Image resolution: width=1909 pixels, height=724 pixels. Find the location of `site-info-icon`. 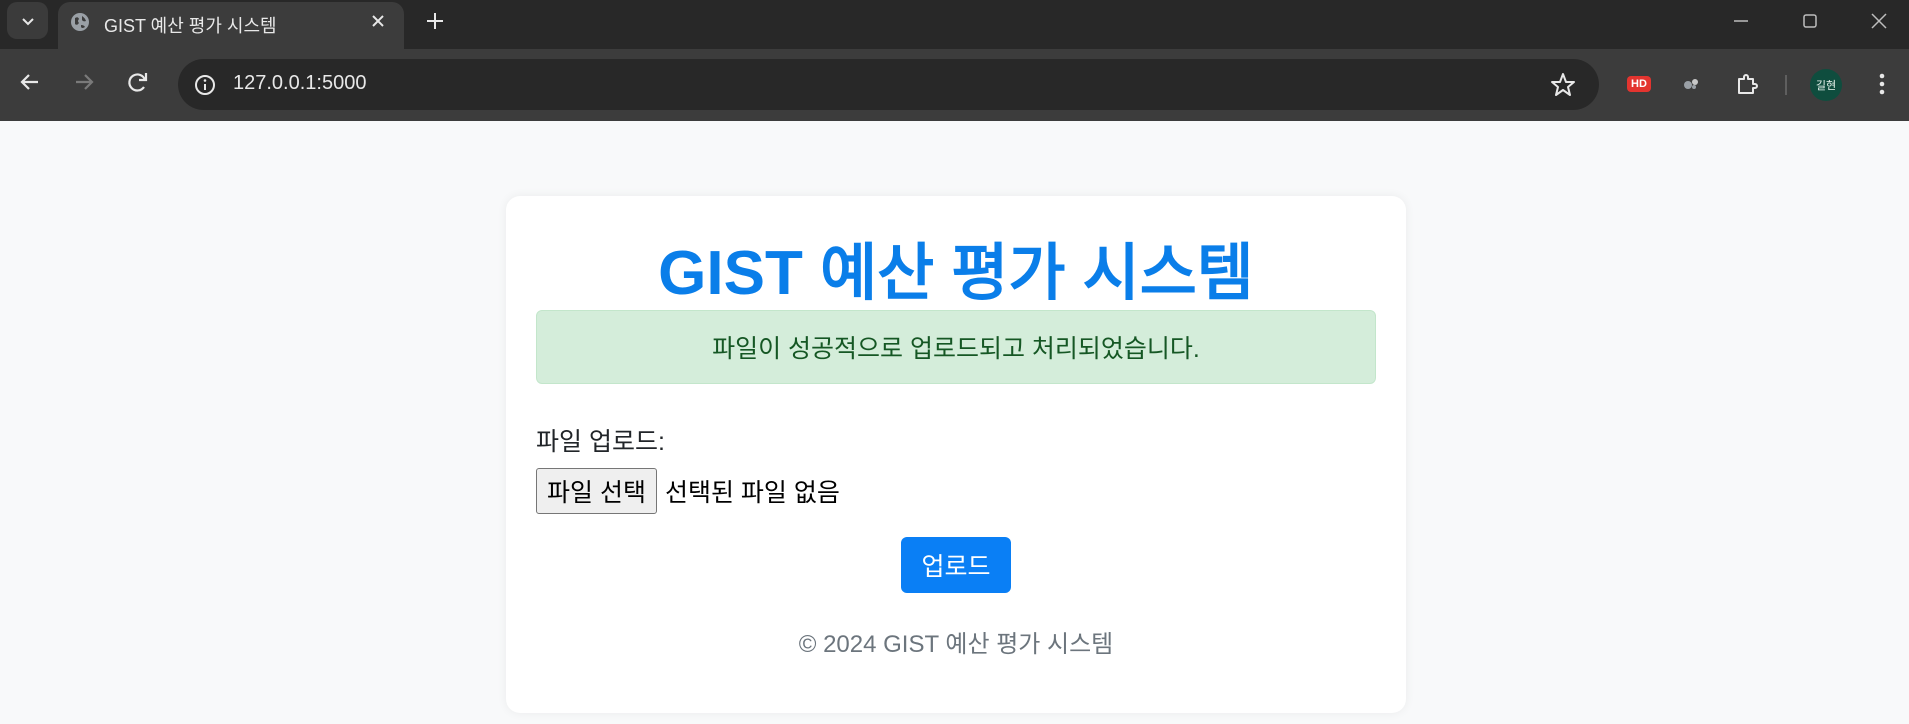

site-info-icon is located at coordinates (205, 85).